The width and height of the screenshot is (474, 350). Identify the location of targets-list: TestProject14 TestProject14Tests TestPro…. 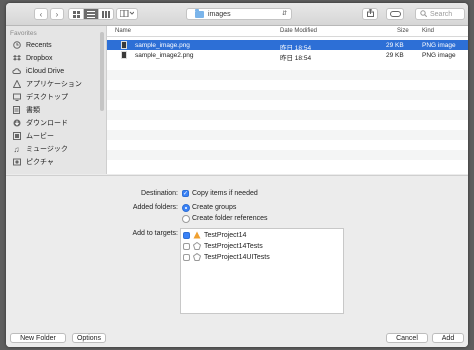
(262, 271).